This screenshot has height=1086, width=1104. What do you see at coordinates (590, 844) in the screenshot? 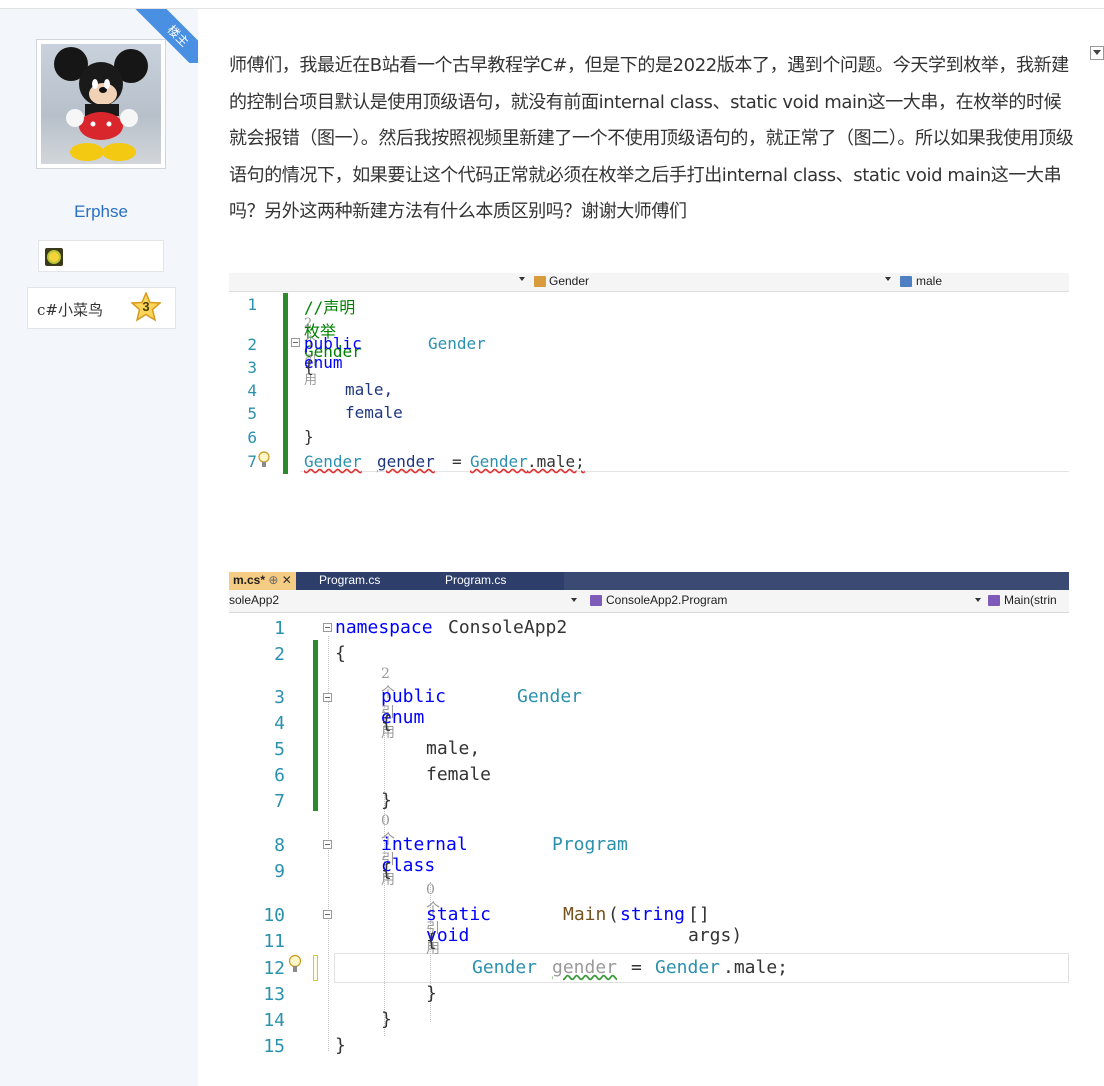
I see `code-type: Program` at bounding box center [590, 844].